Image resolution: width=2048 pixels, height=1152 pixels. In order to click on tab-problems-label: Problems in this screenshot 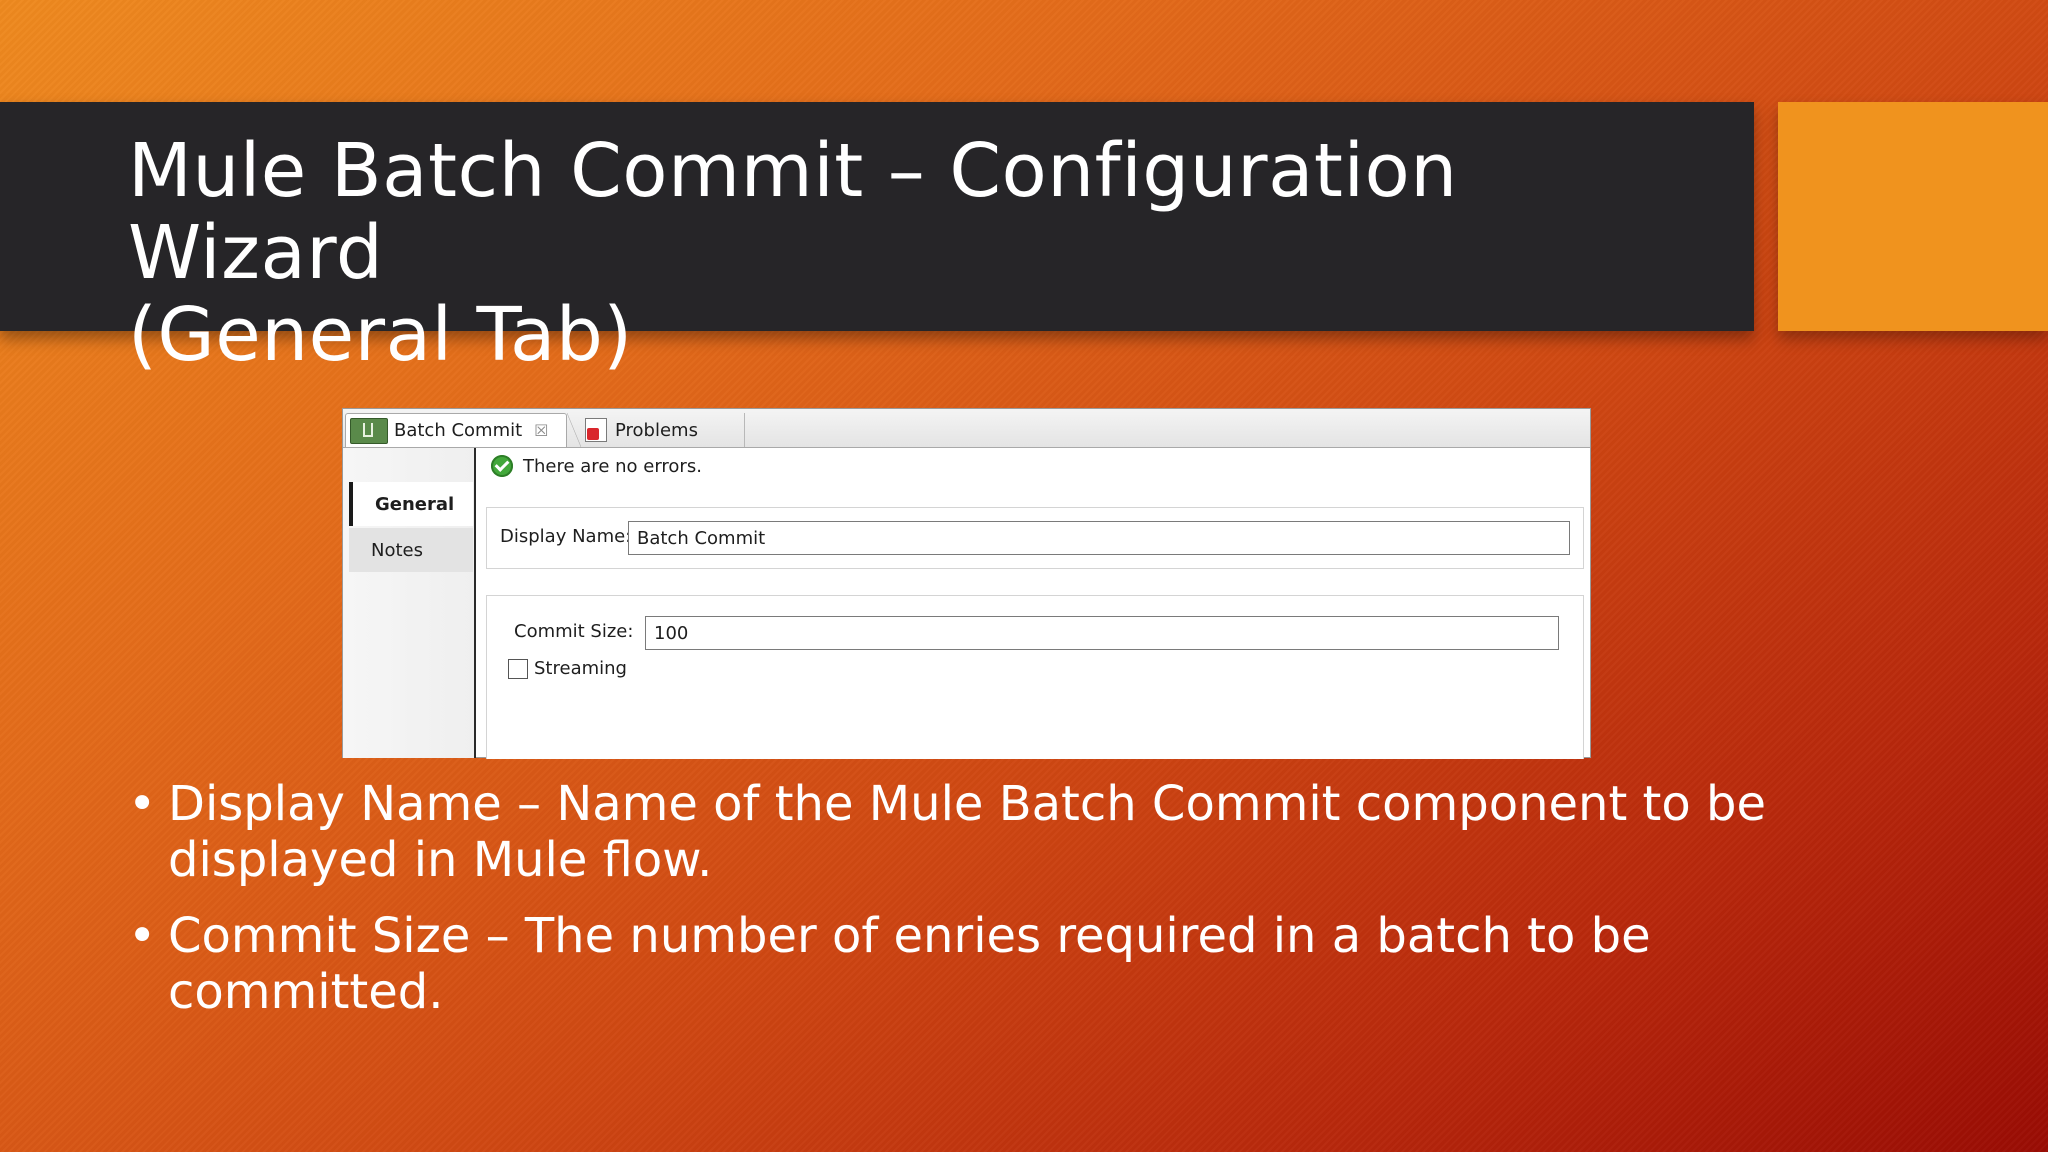, I will do `click(656, 430)`.